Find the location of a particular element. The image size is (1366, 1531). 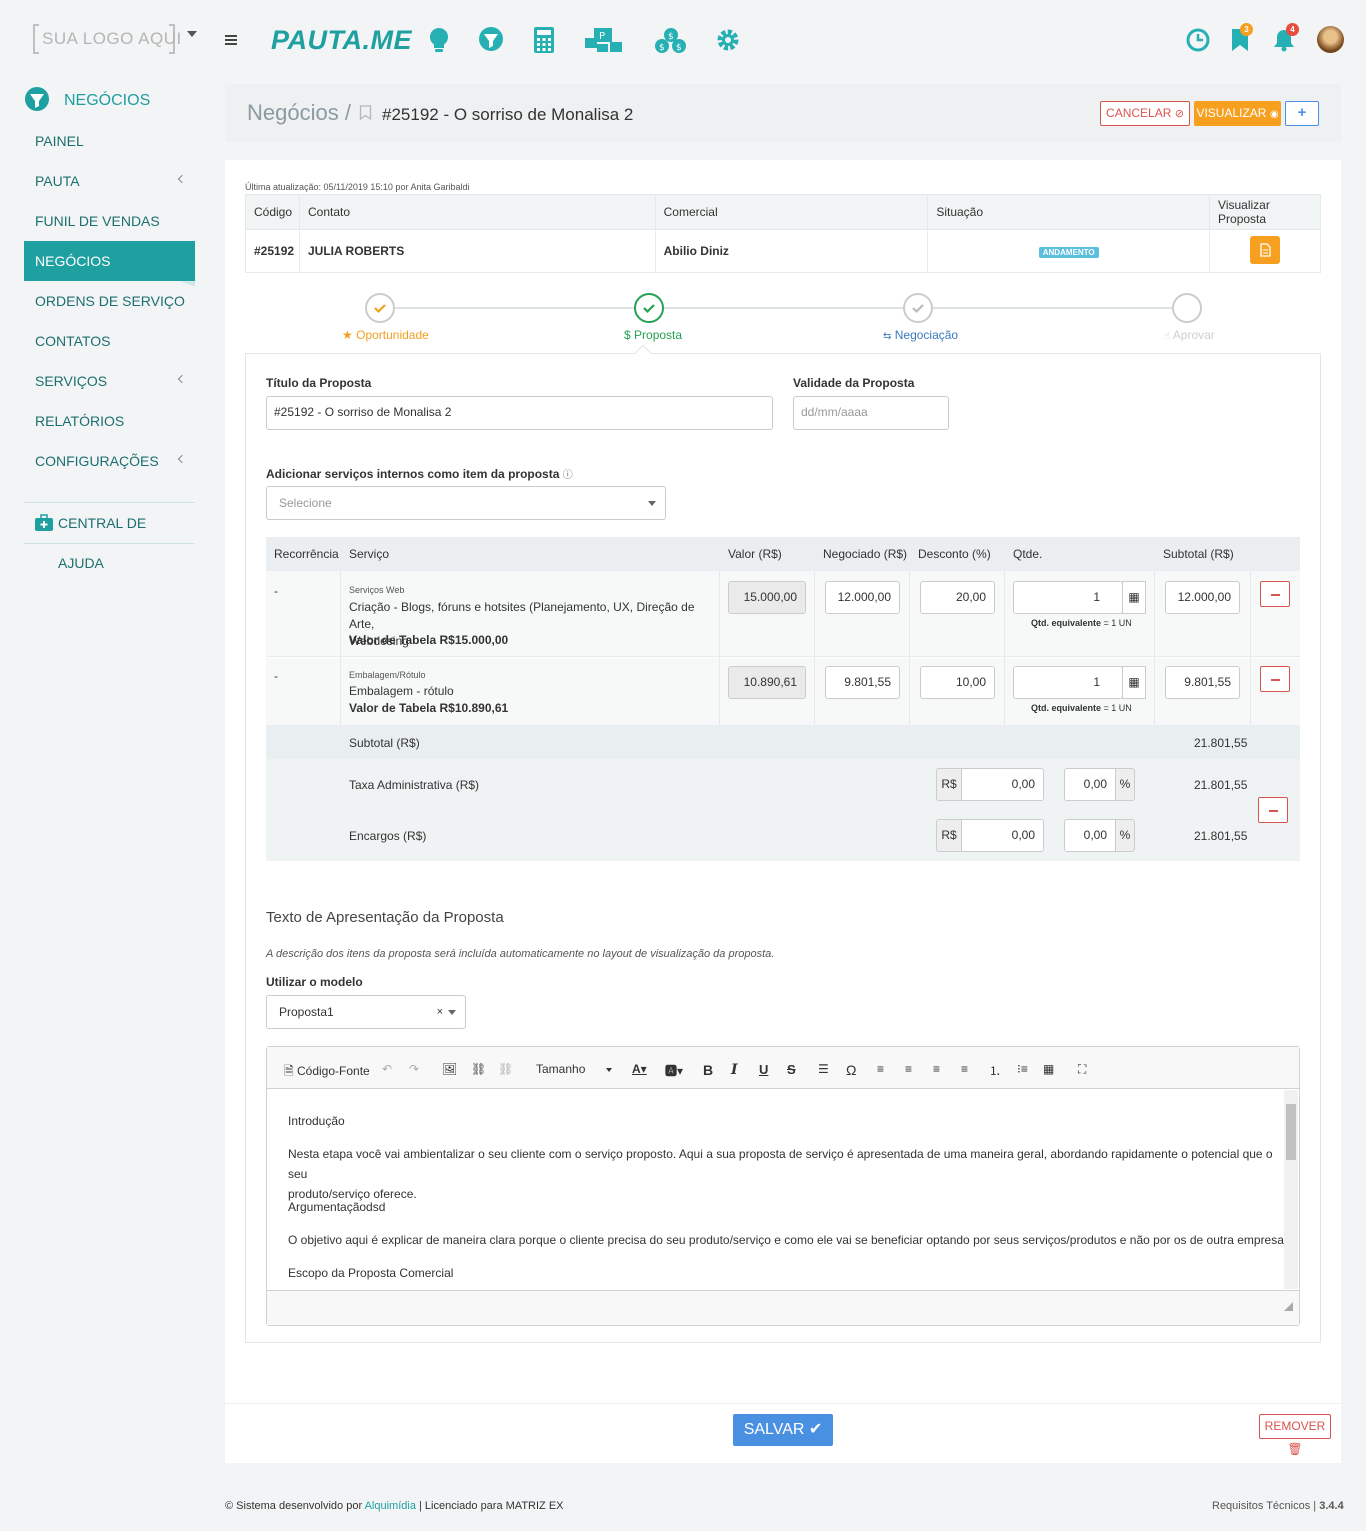

brand-logo: PAUTA.ME is located at coordinates (341, 40).